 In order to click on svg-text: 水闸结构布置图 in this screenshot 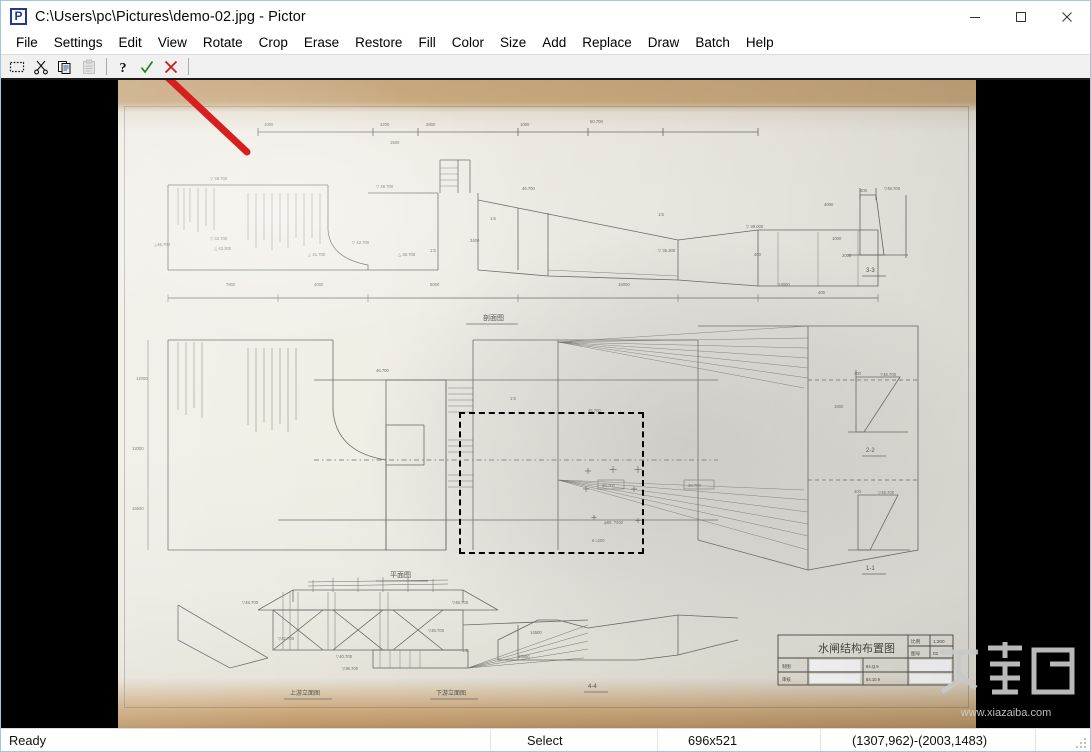, I will do `click(856, 648)`.